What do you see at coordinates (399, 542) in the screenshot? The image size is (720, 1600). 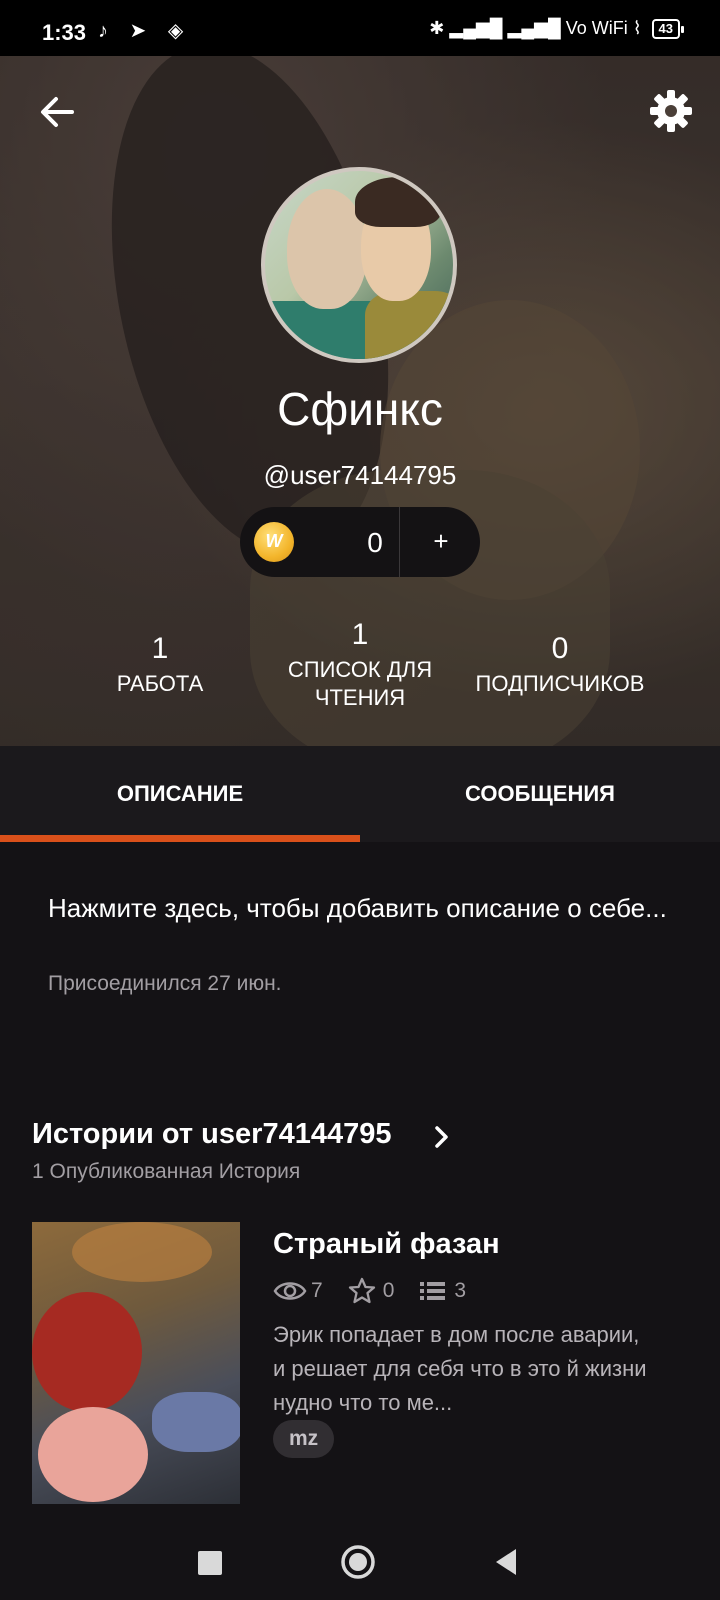 I see `divider` at bounding box center [399, 542].